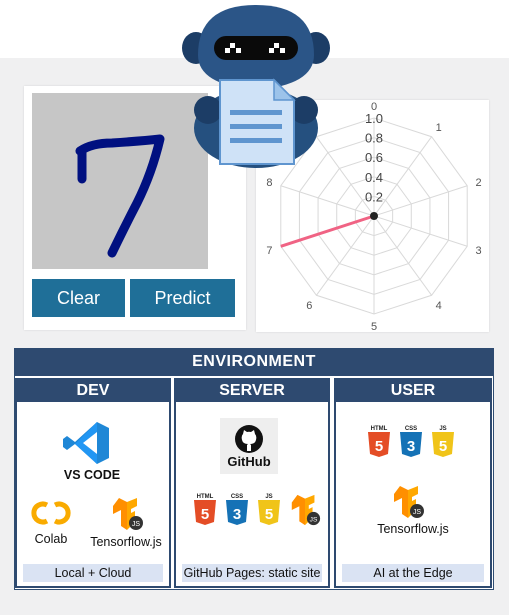 The width and height of the screenshot is (509, 615). Describe the element at coordinates (254, 362) in the screenshot. I see `environment-title: ENVIRONMENT` at that location.